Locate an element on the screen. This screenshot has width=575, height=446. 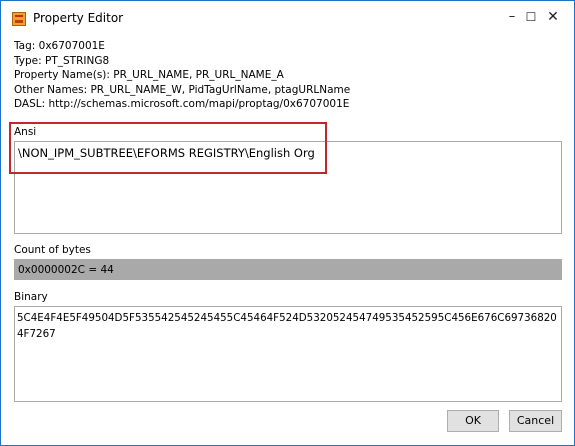
ok-button: OK is located at coordinates (473, 421).